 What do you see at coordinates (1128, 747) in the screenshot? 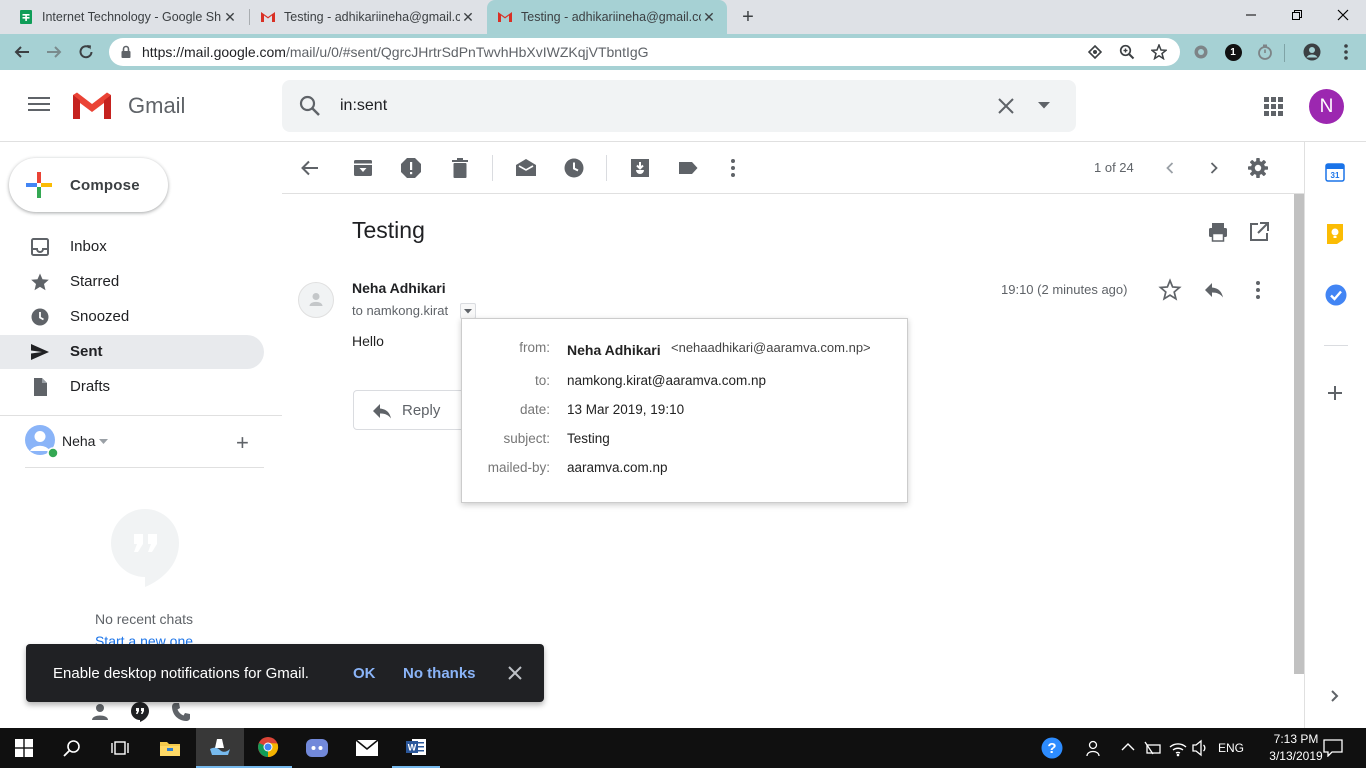
I see `show-hidden-icons-chevron` at bounding box center [1128, 747].